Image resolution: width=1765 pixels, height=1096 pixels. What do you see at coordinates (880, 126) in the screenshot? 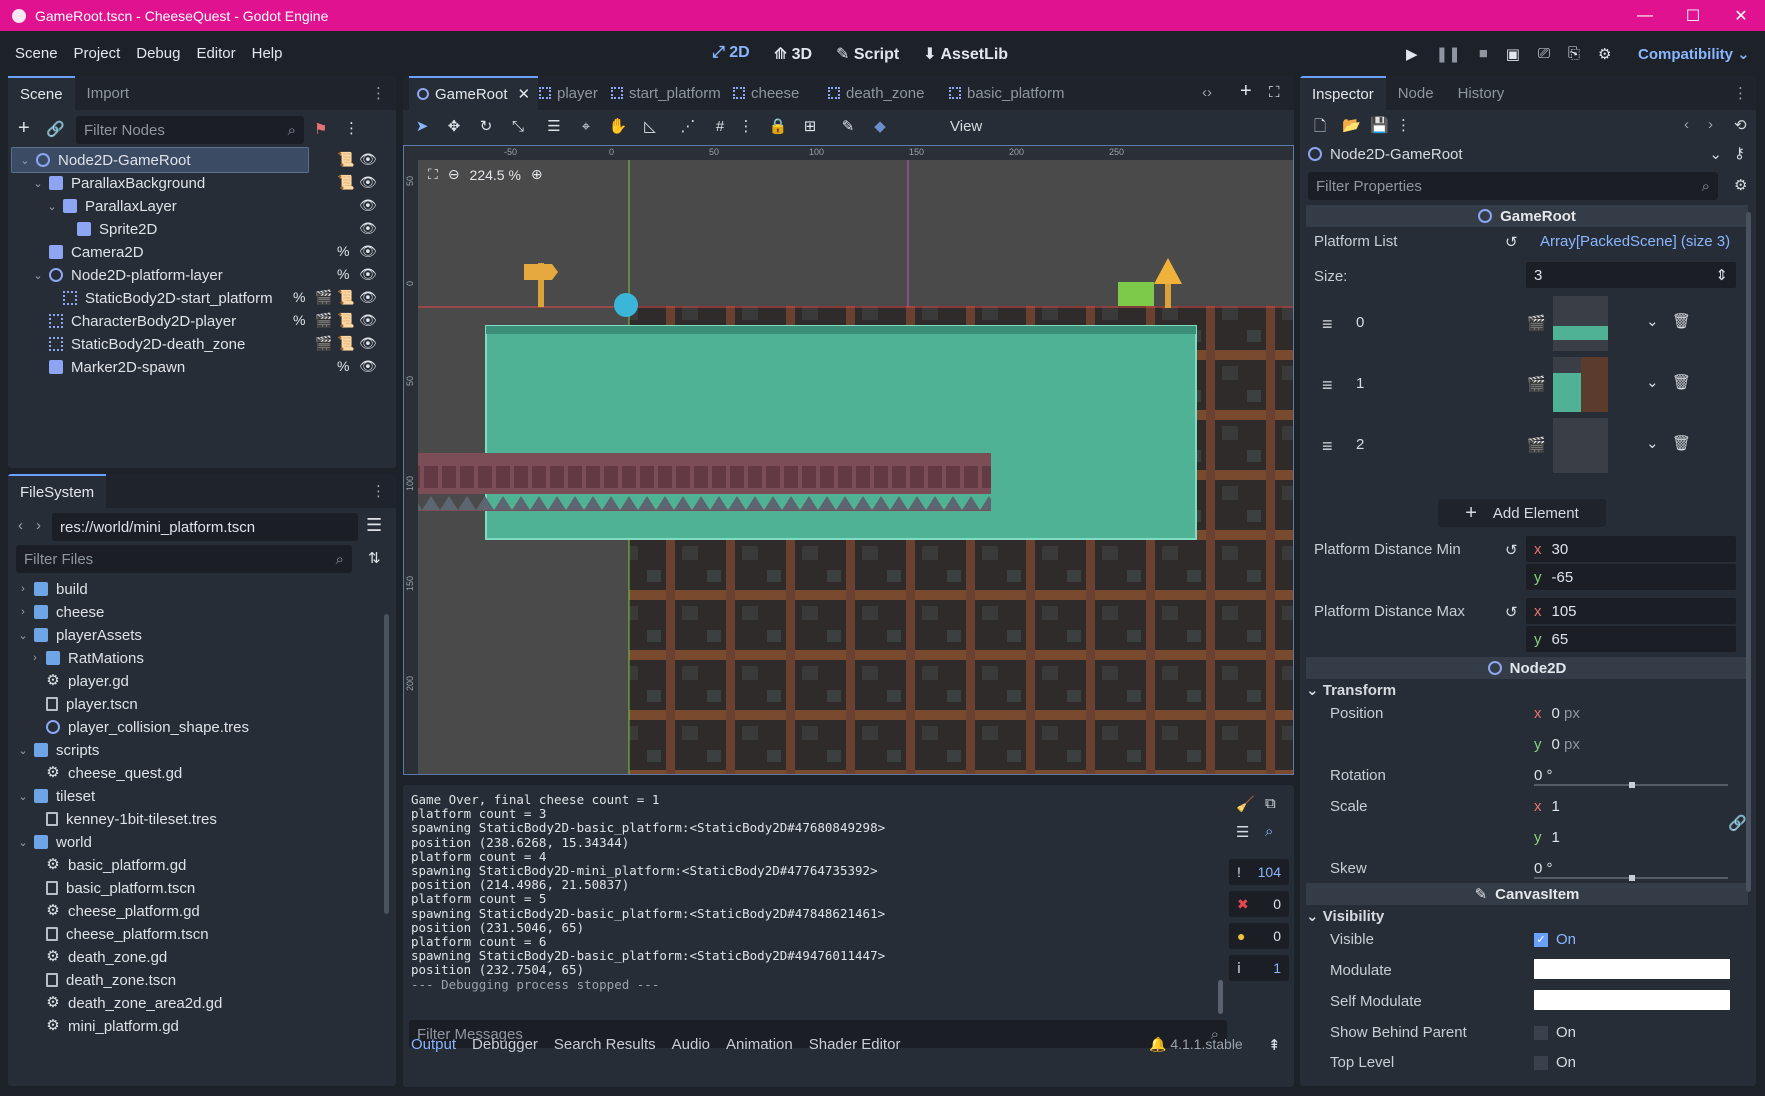
I see `camera-override-icon: ◆` at bounding box center [880, 126].